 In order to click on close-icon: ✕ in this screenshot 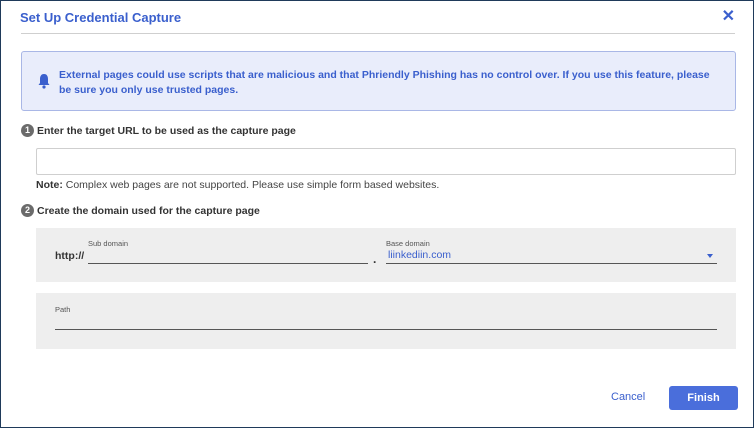, I will do `click(728, 17)`.